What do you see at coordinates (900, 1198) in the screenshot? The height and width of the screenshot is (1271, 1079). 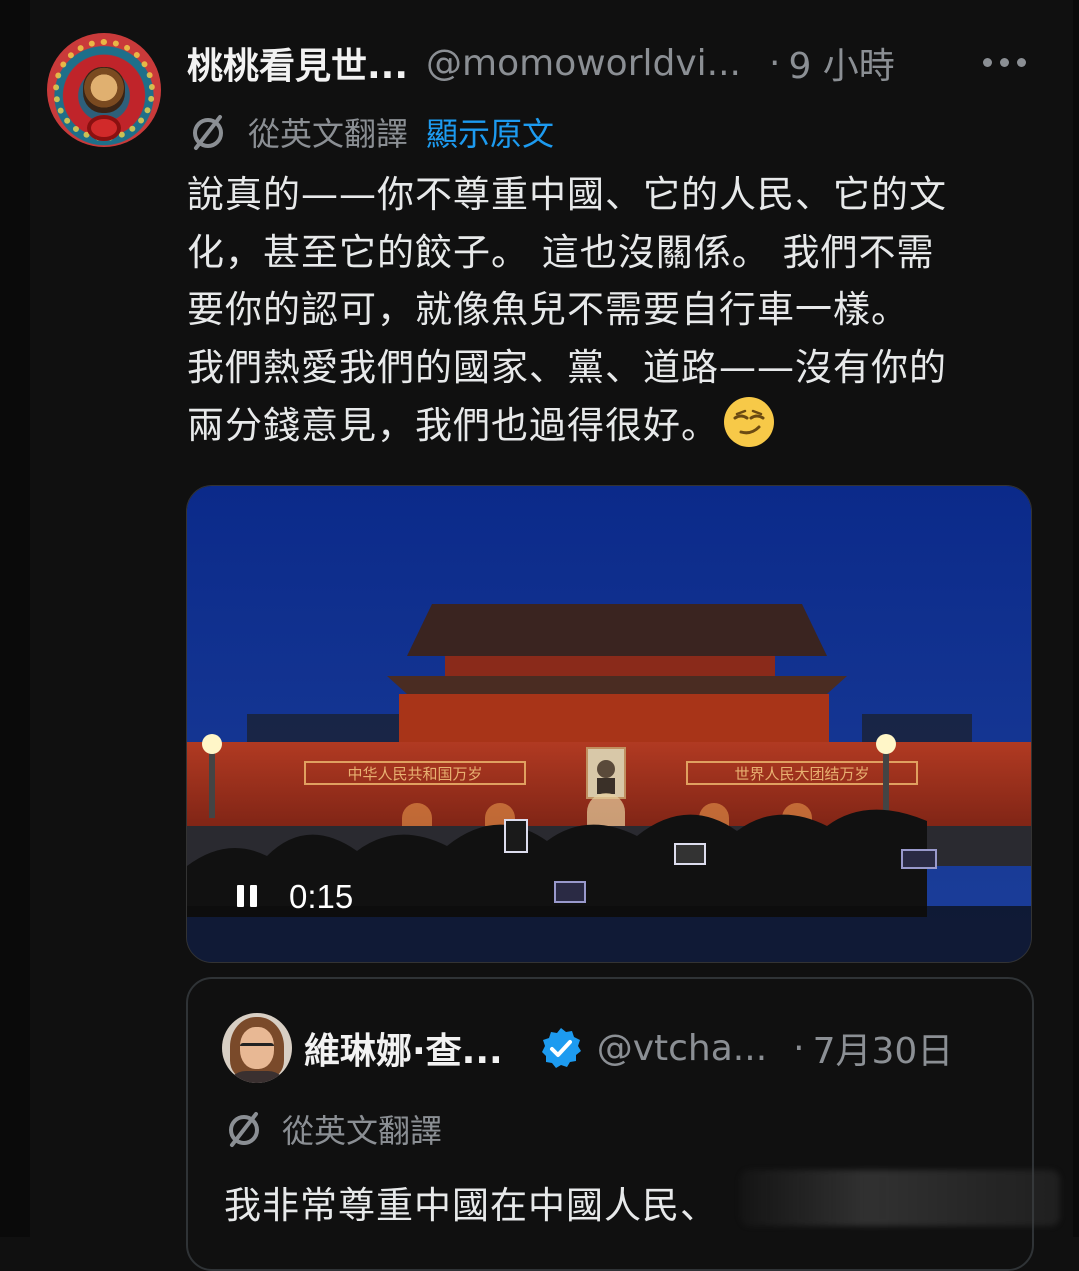 I see `blurred-watermark` at bounding box center [900, 1198].